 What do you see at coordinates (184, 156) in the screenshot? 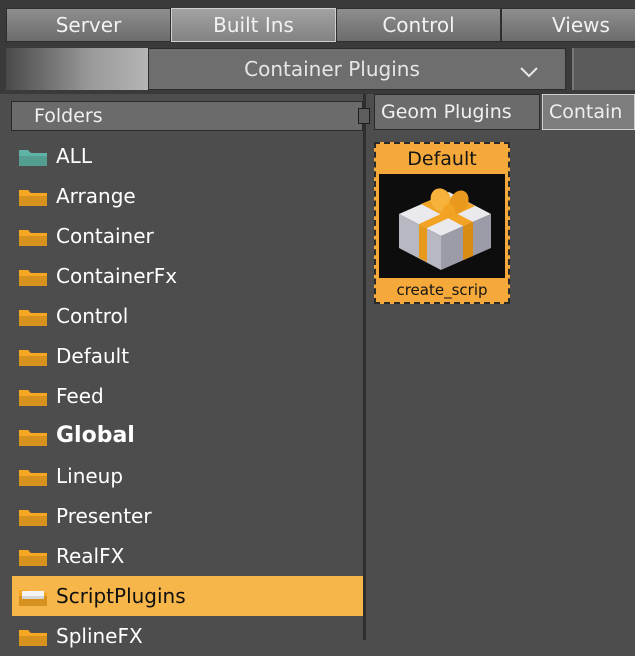
I see `folder-item-all: ALL` at bounding box center [184, 156].